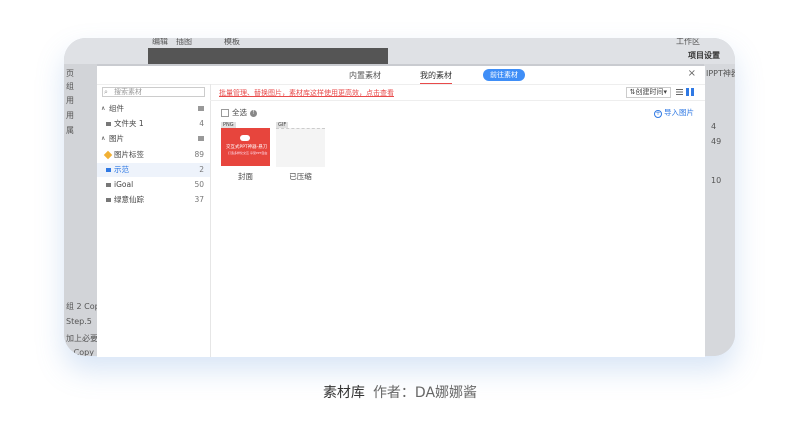 This screenshot has width=800, height=423. Describe the element at coordinates (282, 125) in the screenshot. I see `file-type-badge: GIF` at that location.